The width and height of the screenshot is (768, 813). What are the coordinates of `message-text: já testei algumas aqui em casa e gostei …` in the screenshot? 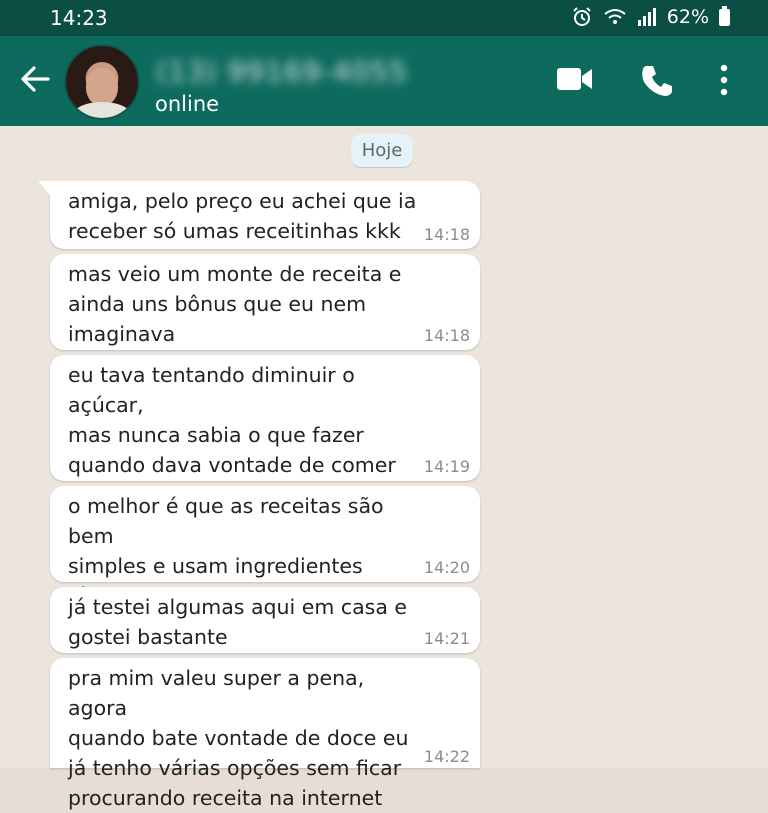 It's located at (238, 622).